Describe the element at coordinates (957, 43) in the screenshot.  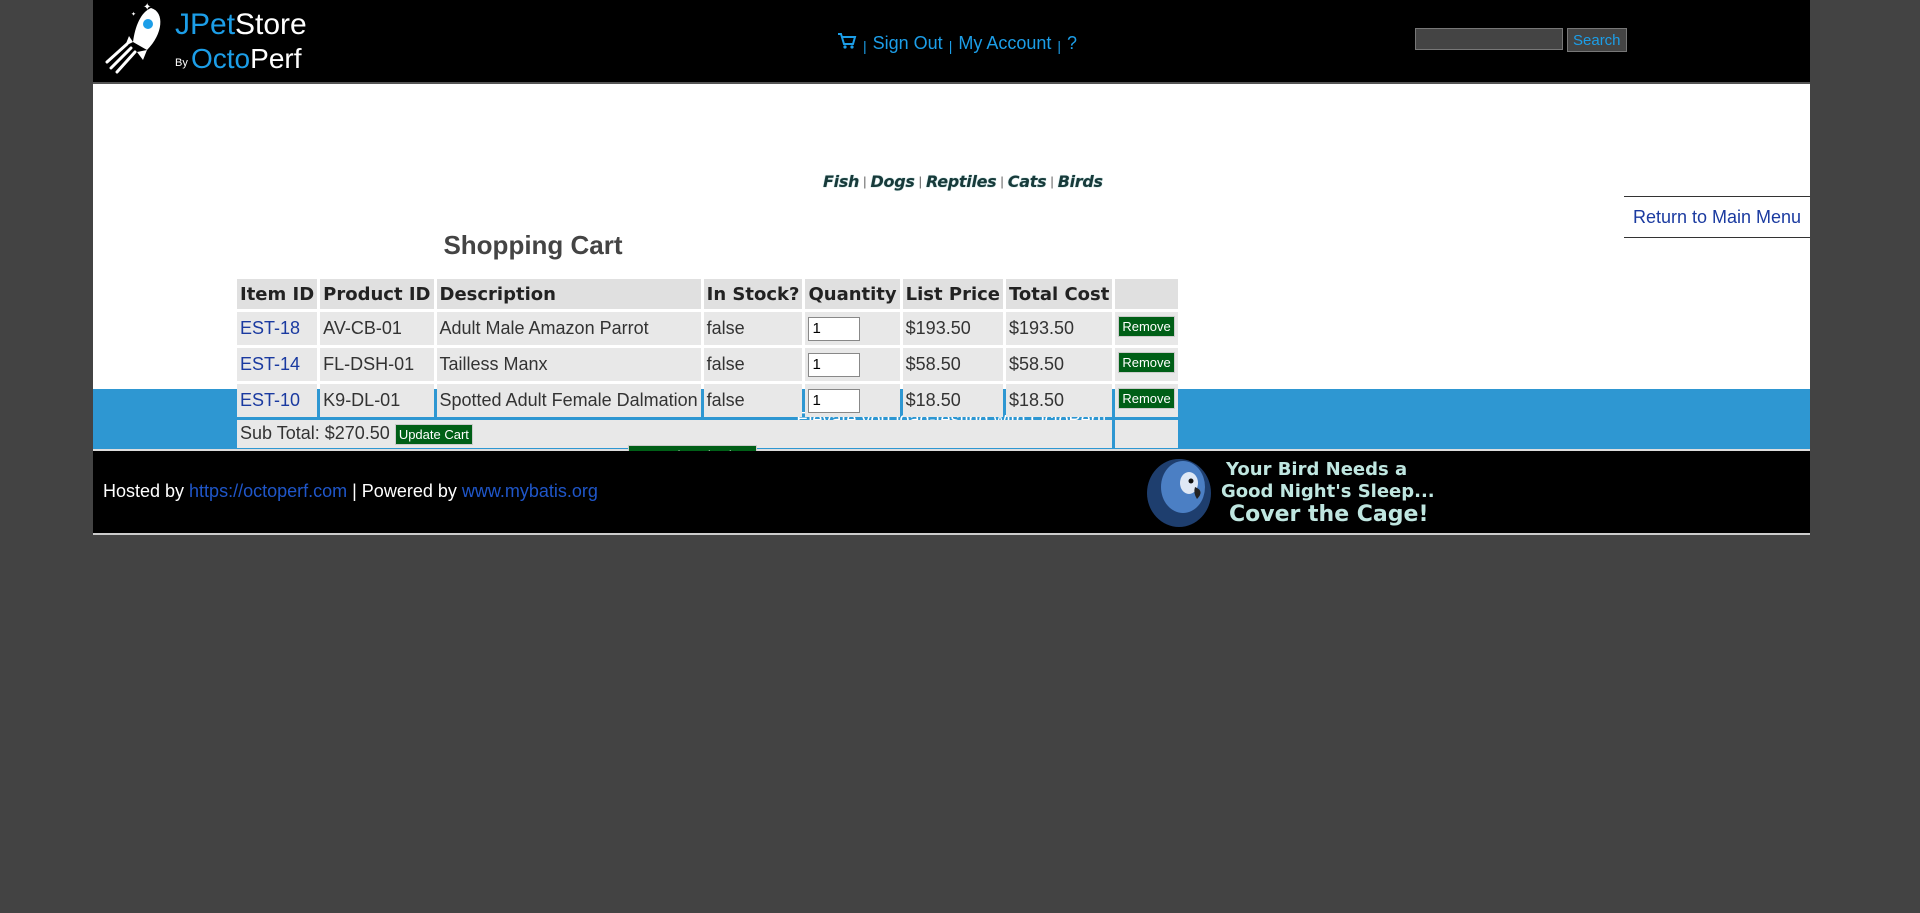
I see `header-menu: | Sign Out | My Account | ?` at that location.